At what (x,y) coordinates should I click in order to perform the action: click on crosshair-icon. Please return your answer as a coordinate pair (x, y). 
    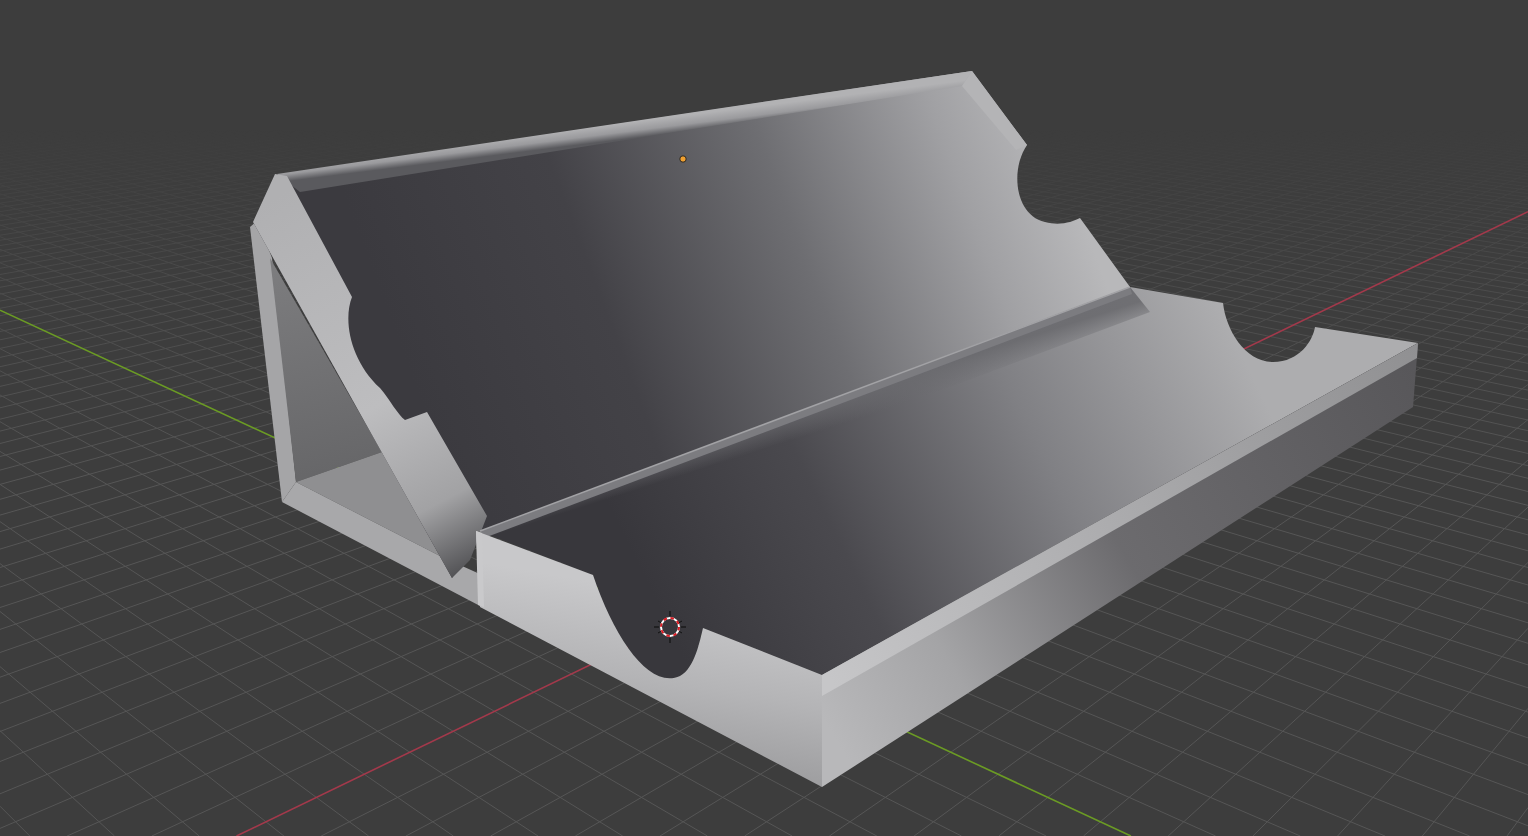
    Looking at the image, I should click on (670, 627).